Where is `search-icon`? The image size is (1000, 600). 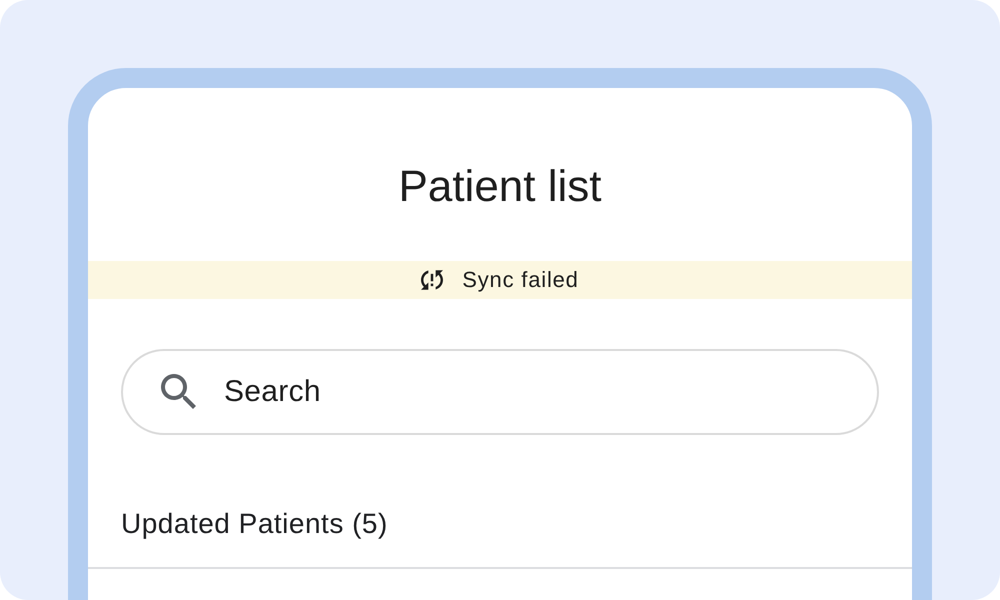
search-icon is located at coordinates (178, 391).